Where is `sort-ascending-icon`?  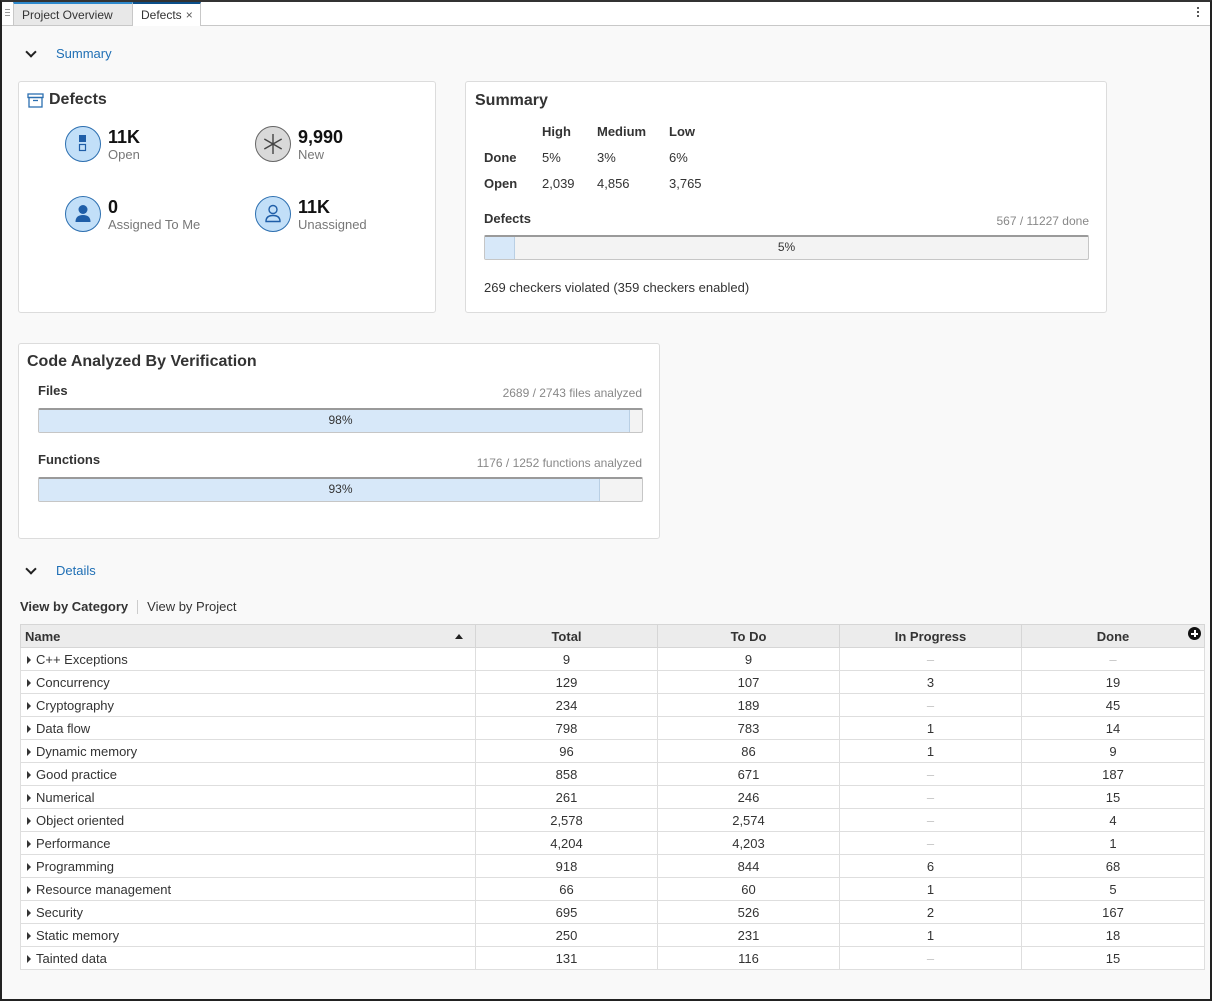
sort-ascending-icon is located at coordinates (459, 636).